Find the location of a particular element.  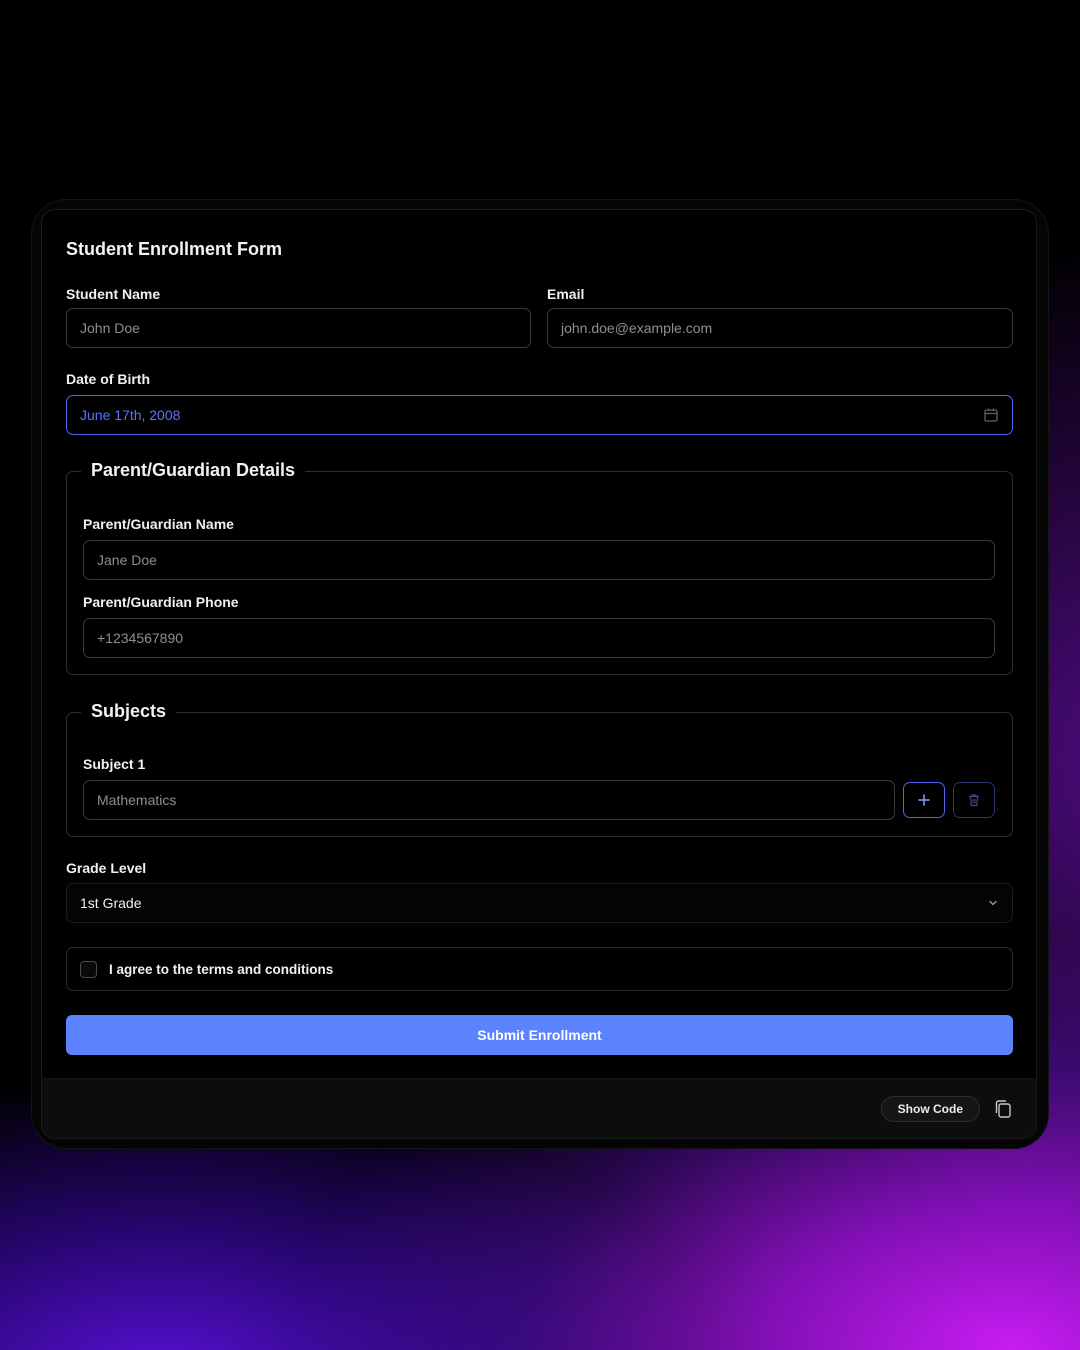

plus-icon is located at coordinates (924, 800).